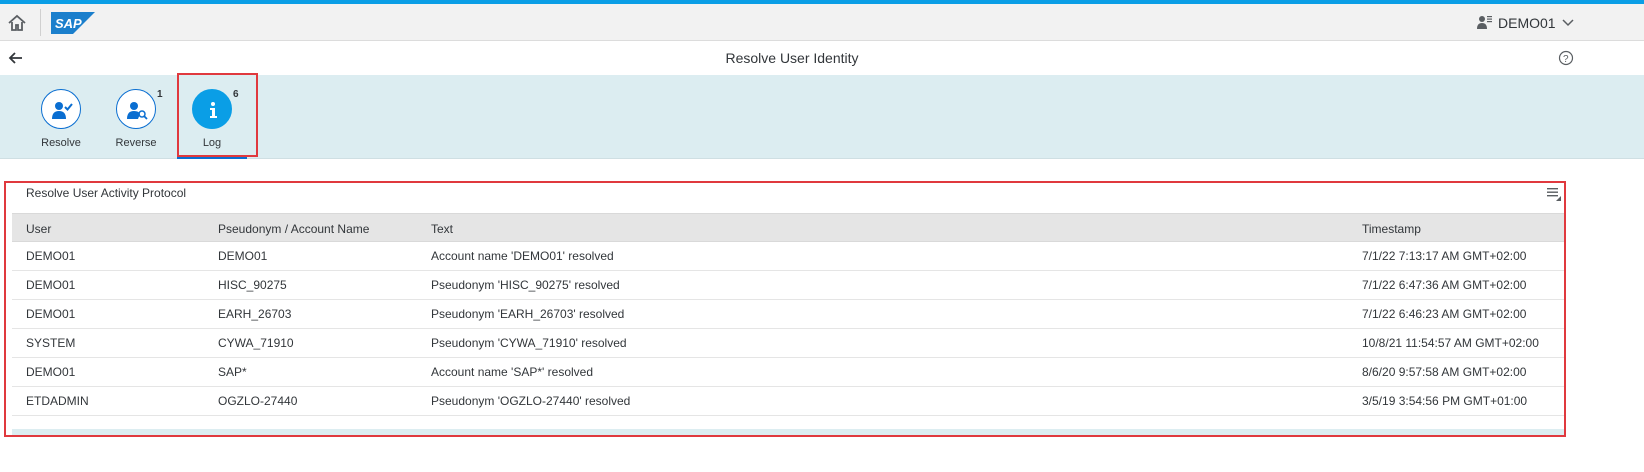  I want to click on tab-label: Reverse, so click(136, 143).